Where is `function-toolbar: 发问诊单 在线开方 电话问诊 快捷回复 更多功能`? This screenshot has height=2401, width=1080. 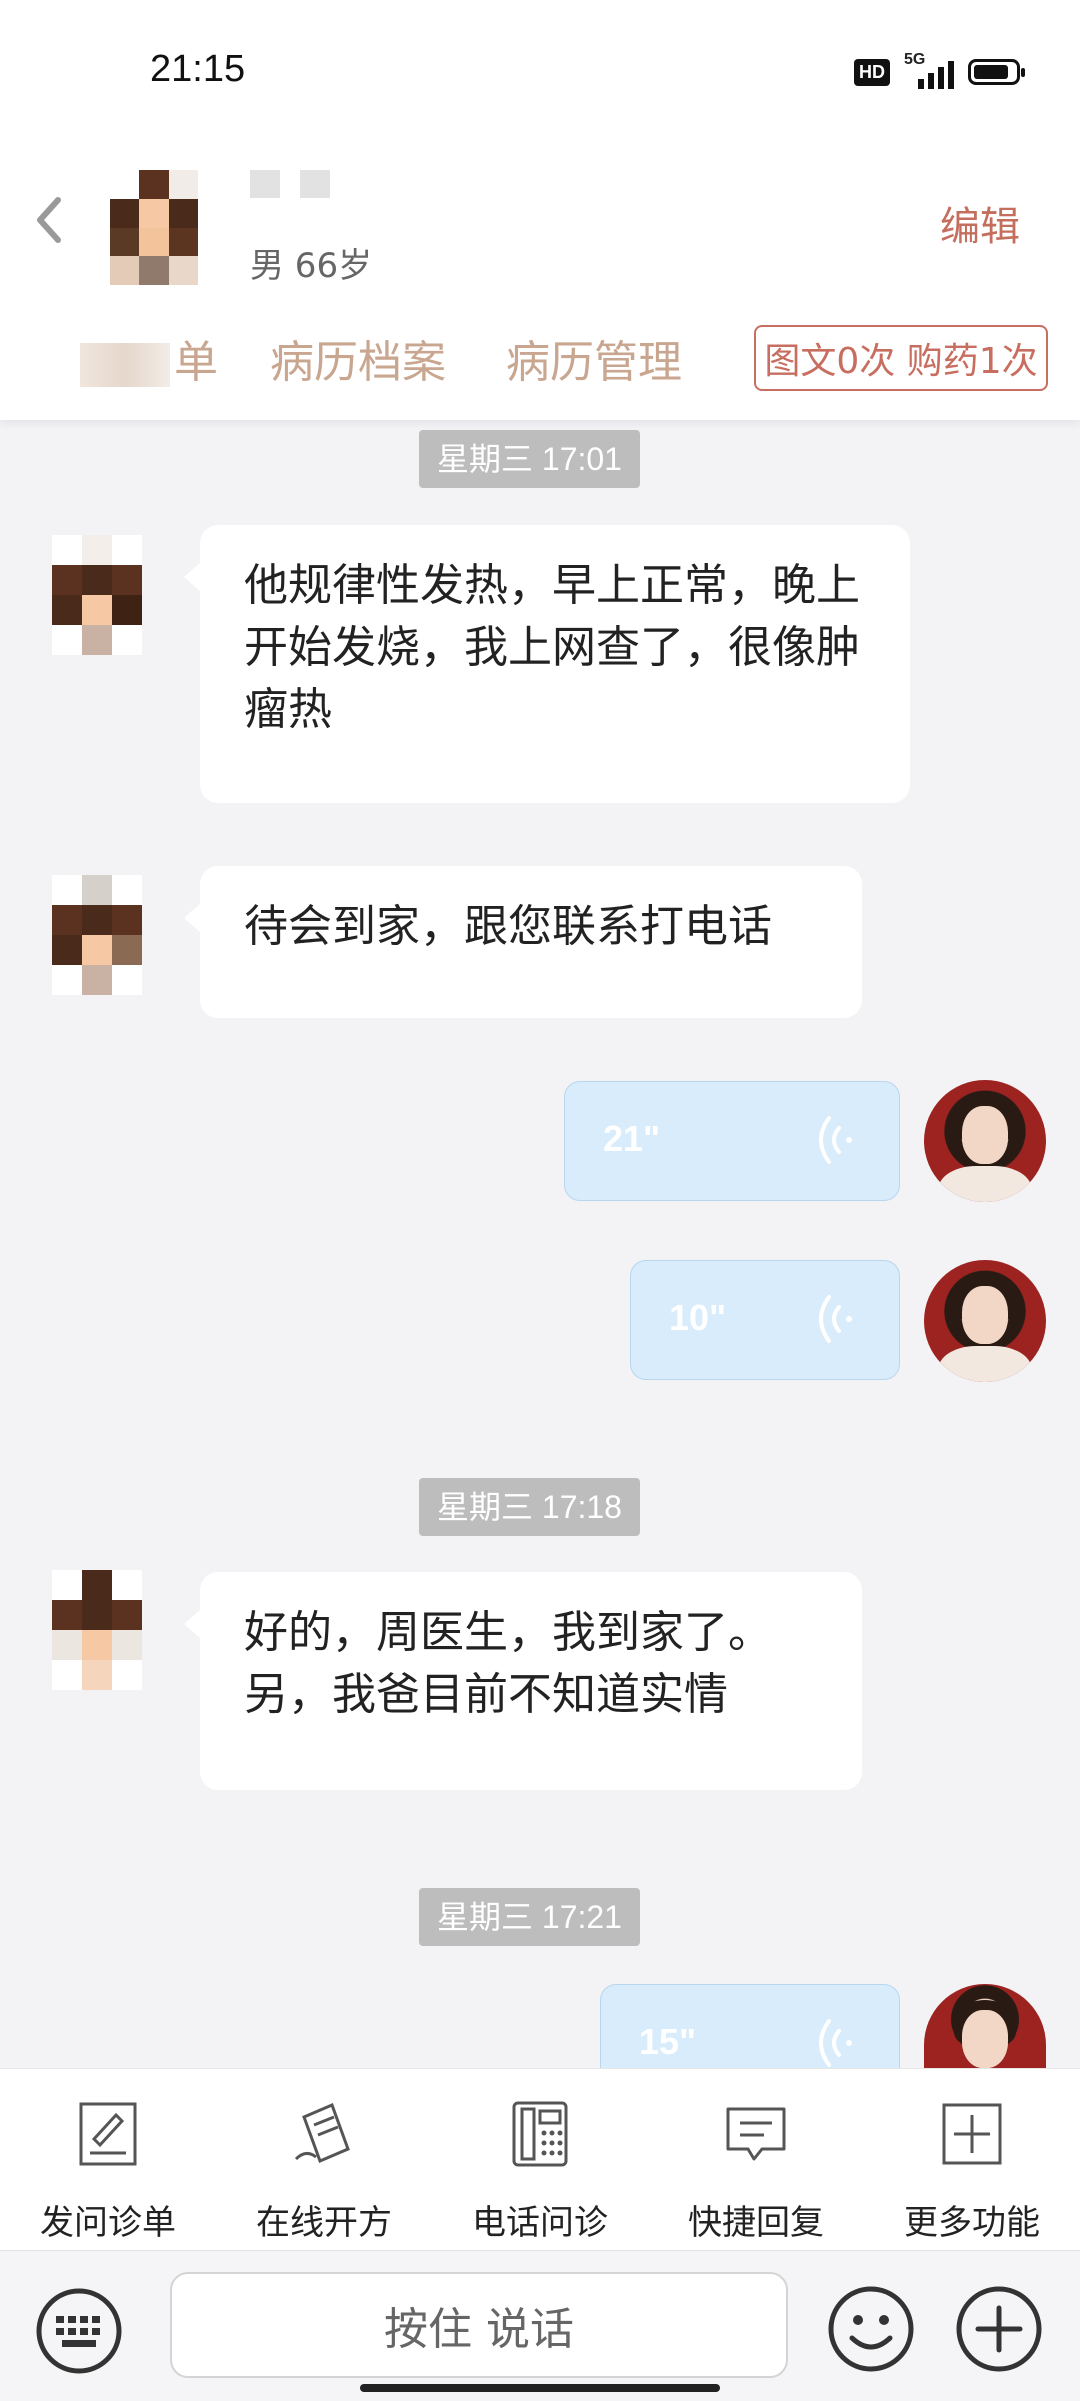 function-toolbar: 发问诊单 在线开方 电话问诊 快捷回复 更多功能 is located at coordinates (540, 2159).